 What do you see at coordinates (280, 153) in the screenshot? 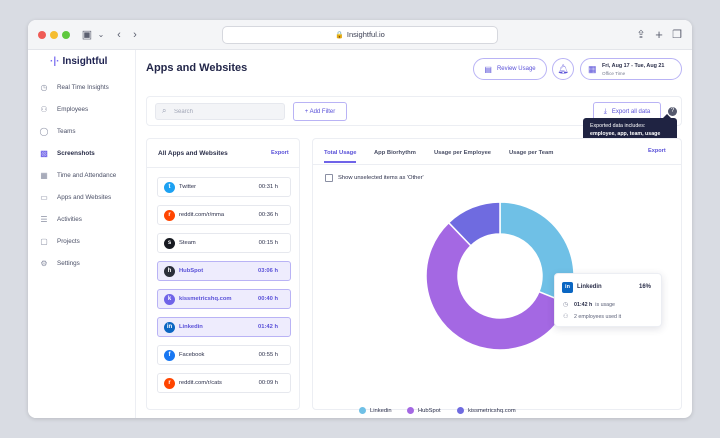
I see `apps-export-link: Export` at bounding box center [280, 153].